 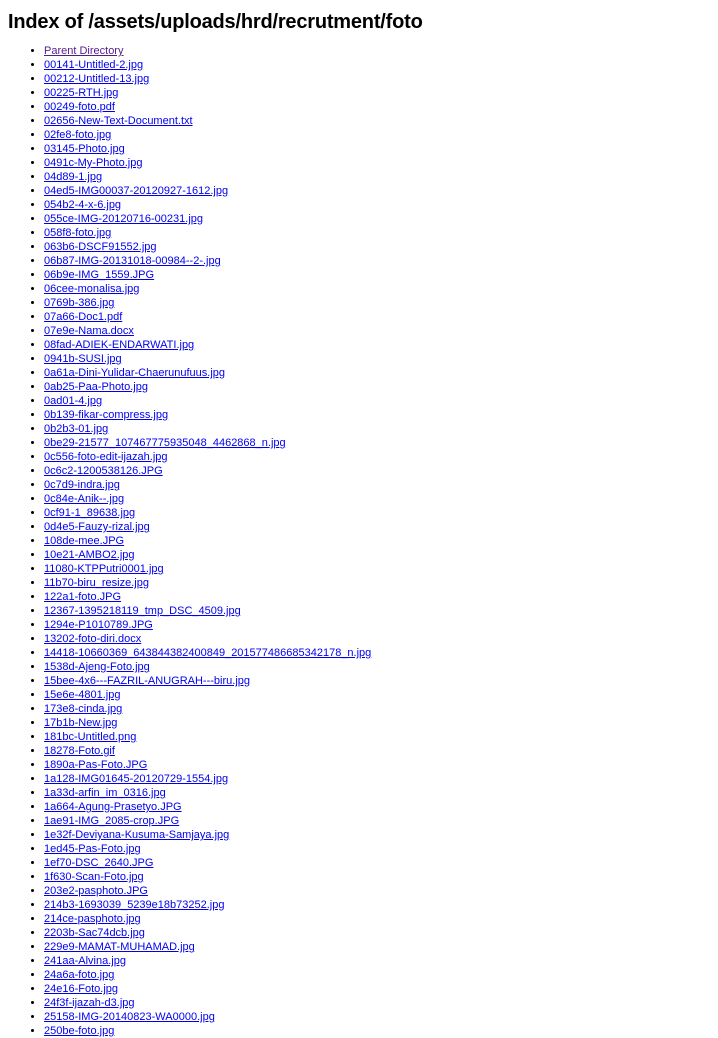 I want to click on list-item: 06b87-IMG-20131018-00984--2-.jpg, so click(x=377, y=261).